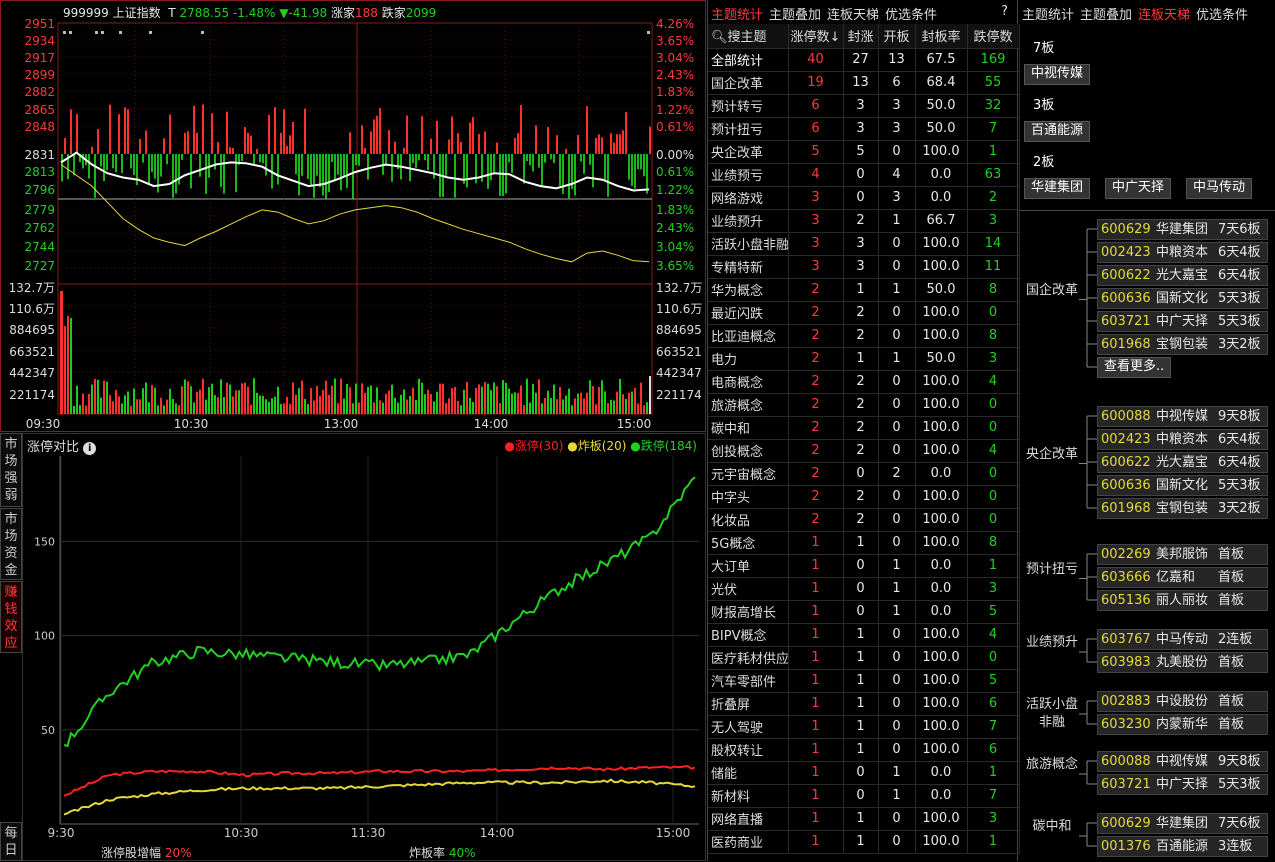 The height and width of the screenshot is (862, 1275). Describe the element at coordinates (864, 313) in the screenshot. I see `theme-row: 最近闪跌 2 2 0 100.0 0` at that location.